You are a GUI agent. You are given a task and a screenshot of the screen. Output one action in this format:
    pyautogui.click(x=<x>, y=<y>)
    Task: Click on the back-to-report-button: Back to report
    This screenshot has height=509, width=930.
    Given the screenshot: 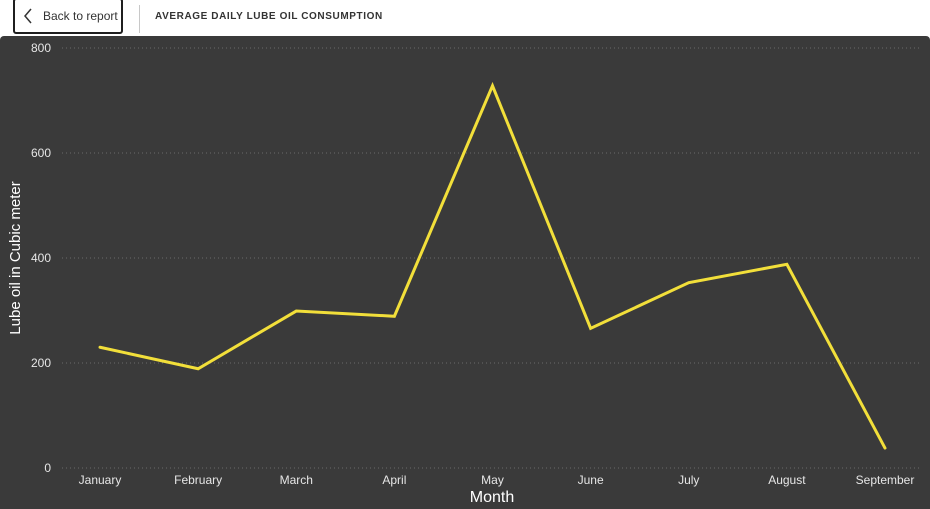 What is the action you would take?
    pyautogui.click(x=68, y=17)
    